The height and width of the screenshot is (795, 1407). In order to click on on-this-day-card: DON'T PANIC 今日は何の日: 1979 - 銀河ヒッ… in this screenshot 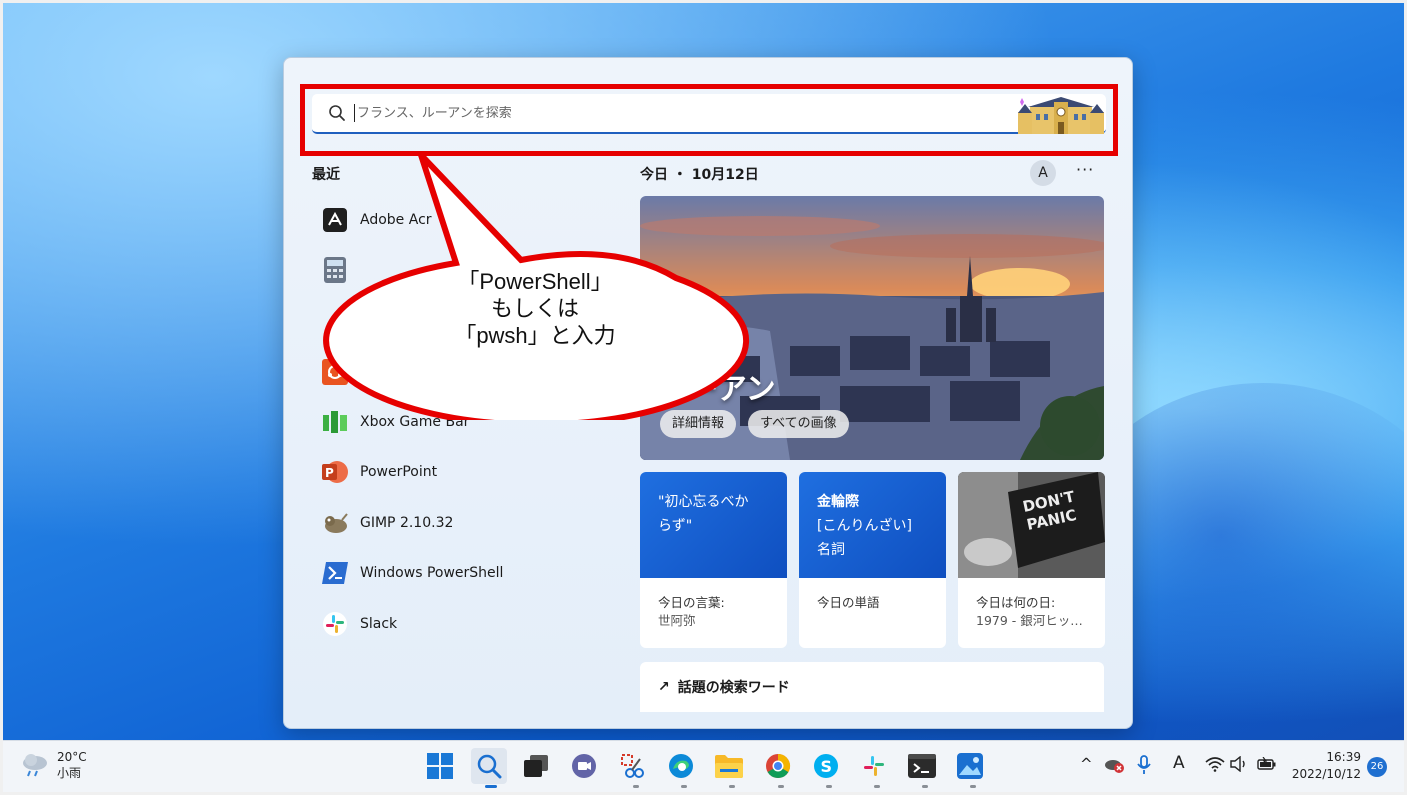, I will do `click(1031, 560)`.